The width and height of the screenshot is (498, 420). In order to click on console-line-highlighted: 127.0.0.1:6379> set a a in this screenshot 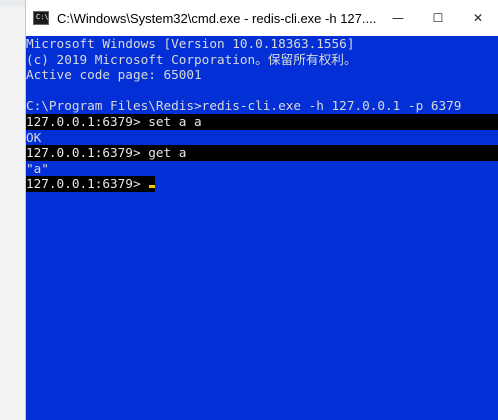, I will do `click(262, 121)`.